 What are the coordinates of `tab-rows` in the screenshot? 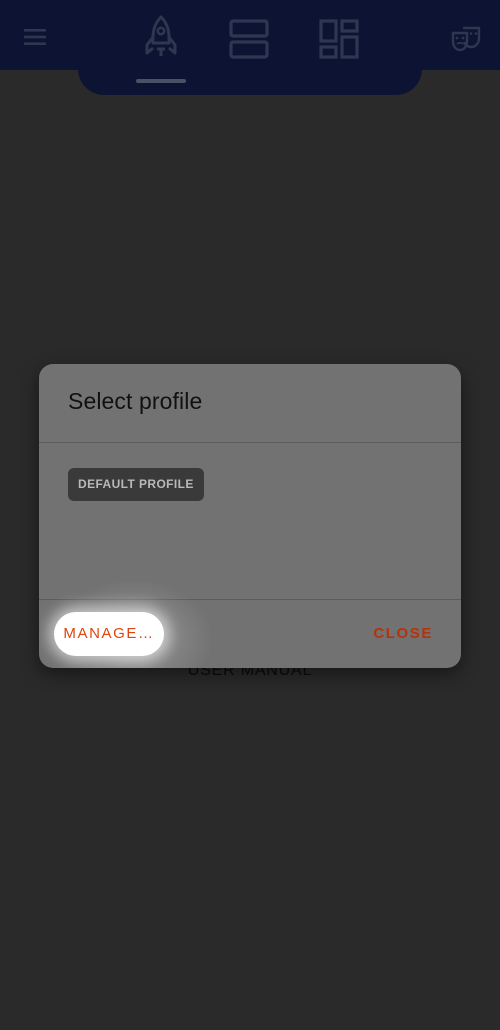 It's located at (249, 39).